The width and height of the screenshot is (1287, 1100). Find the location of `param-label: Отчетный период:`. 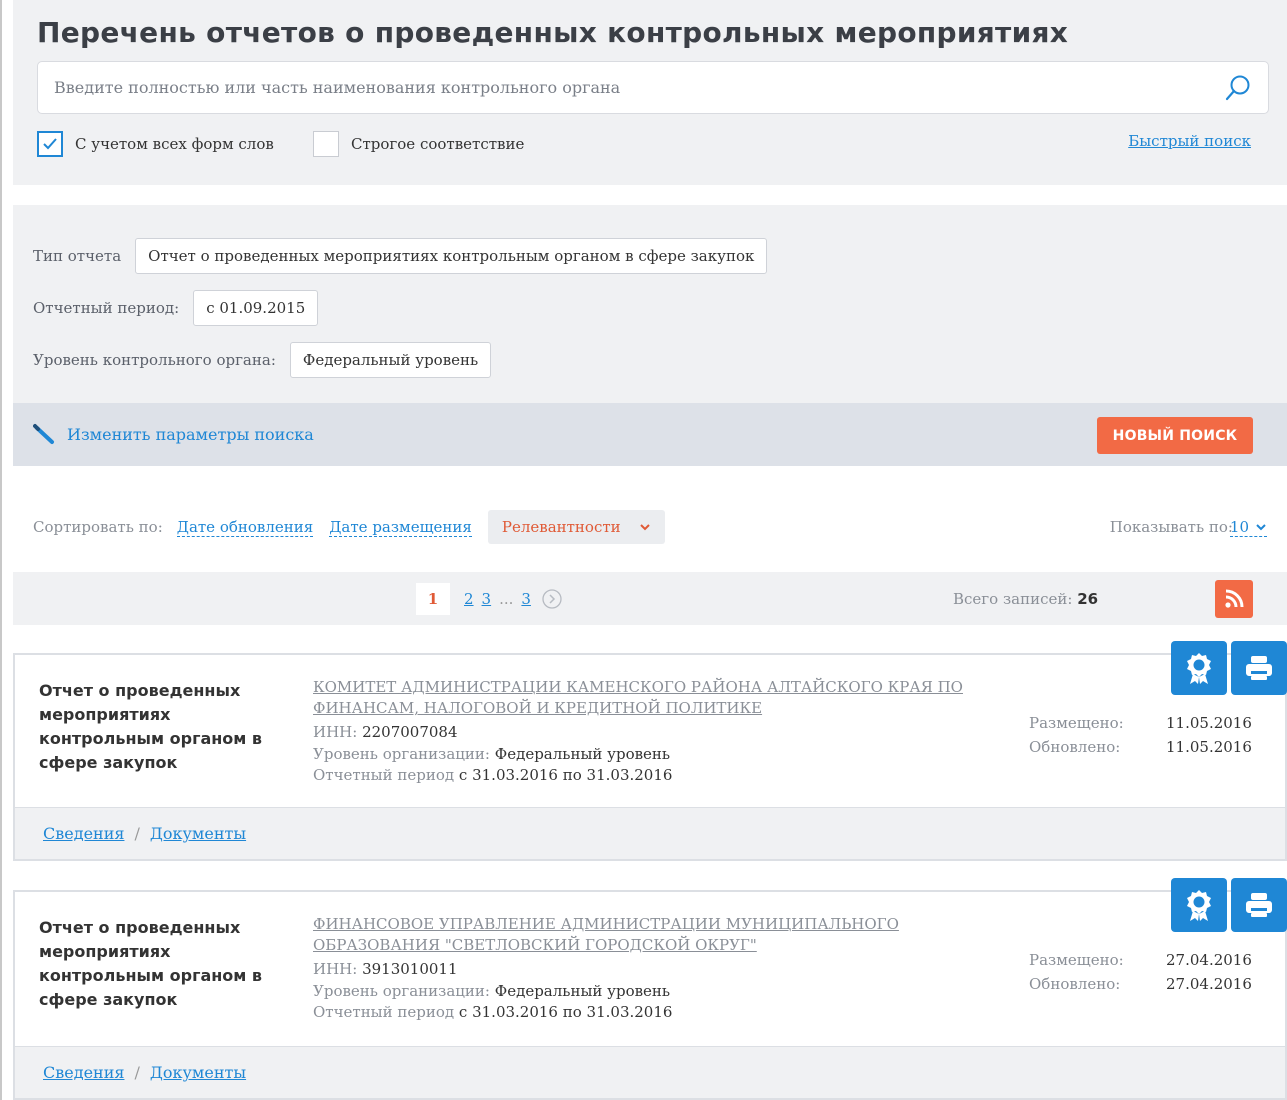

param-label: Отчетный период: is located at coordinates (106, 308).